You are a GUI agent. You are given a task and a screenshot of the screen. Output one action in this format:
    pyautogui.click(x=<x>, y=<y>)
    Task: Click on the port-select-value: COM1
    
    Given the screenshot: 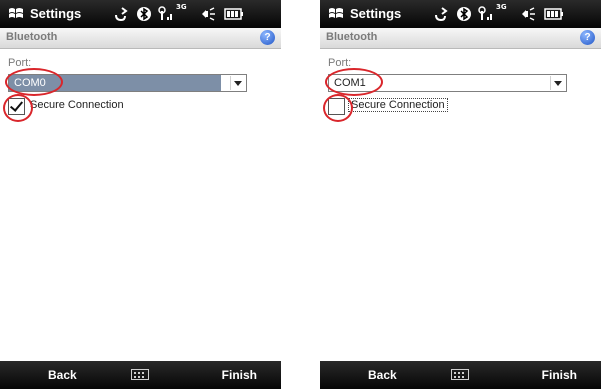 What is the action you would take?
    pyautogui.click(x=350, y=83)
    